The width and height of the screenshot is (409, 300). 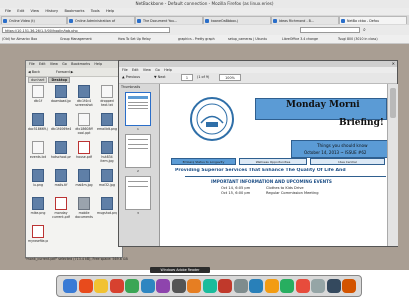 What do you see at coordinates (107, 152) in the screenshot?
I see `file-item: hut834 item.jpg` at bounding box center [107, 152].